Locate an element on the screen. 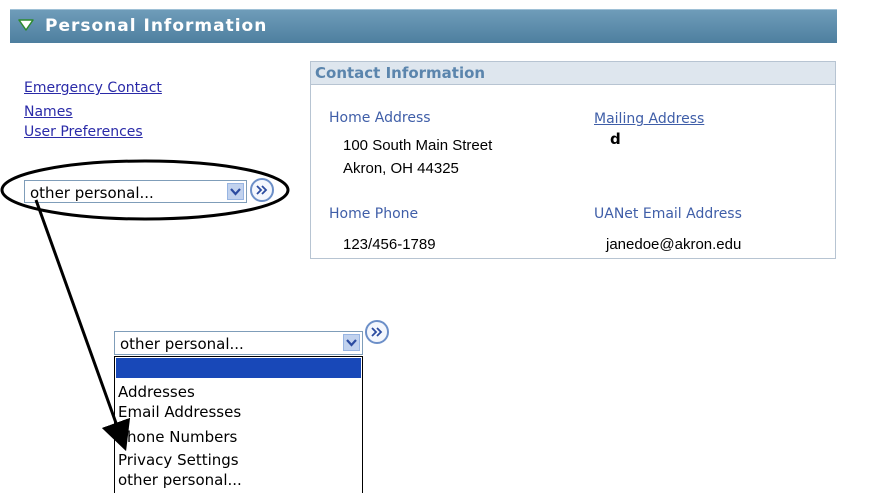 The width and height of the screenshot is (872, 493). annotation-arrow is located at coordinates (82, 325).